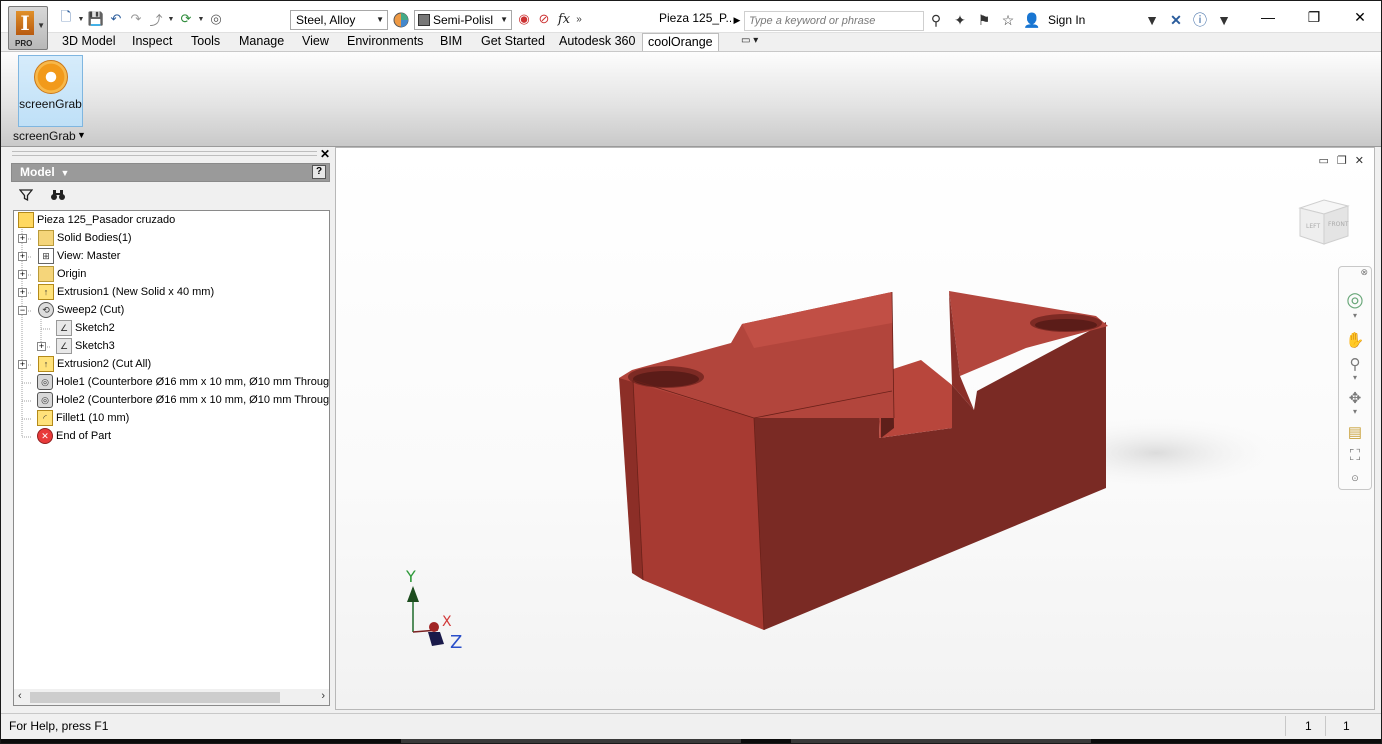 The width and height of the screenshot is (1382, 744). Describe the element at coordinates (186, 19) in the screenshot. I see `update-icon: ⟳` at that location.